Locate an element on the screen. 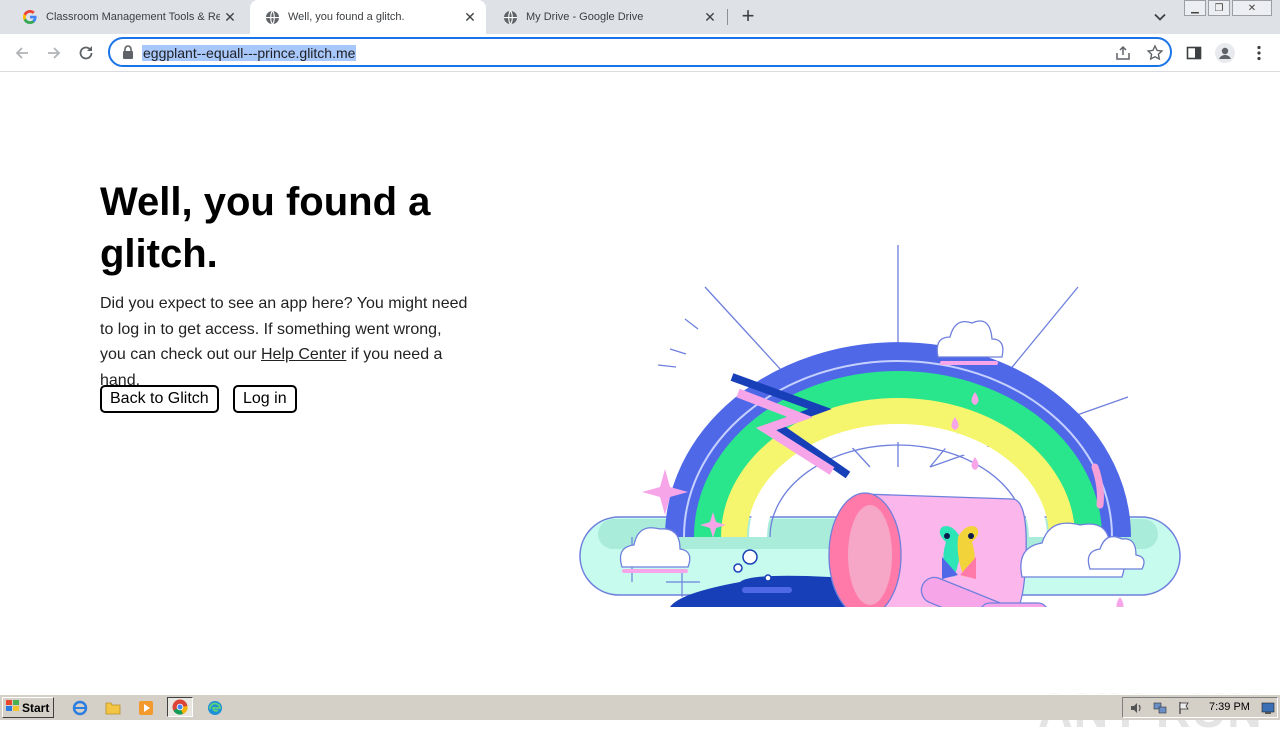 This screenshot has width=1280, height=739. side-panel-icon is located at coordinates (1194, 53).